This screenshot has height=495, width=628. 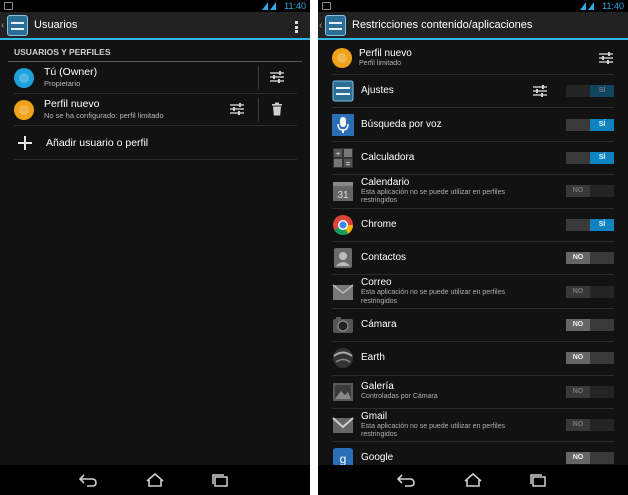 I want to click on gallery-icon, so click(x=343, y=392).